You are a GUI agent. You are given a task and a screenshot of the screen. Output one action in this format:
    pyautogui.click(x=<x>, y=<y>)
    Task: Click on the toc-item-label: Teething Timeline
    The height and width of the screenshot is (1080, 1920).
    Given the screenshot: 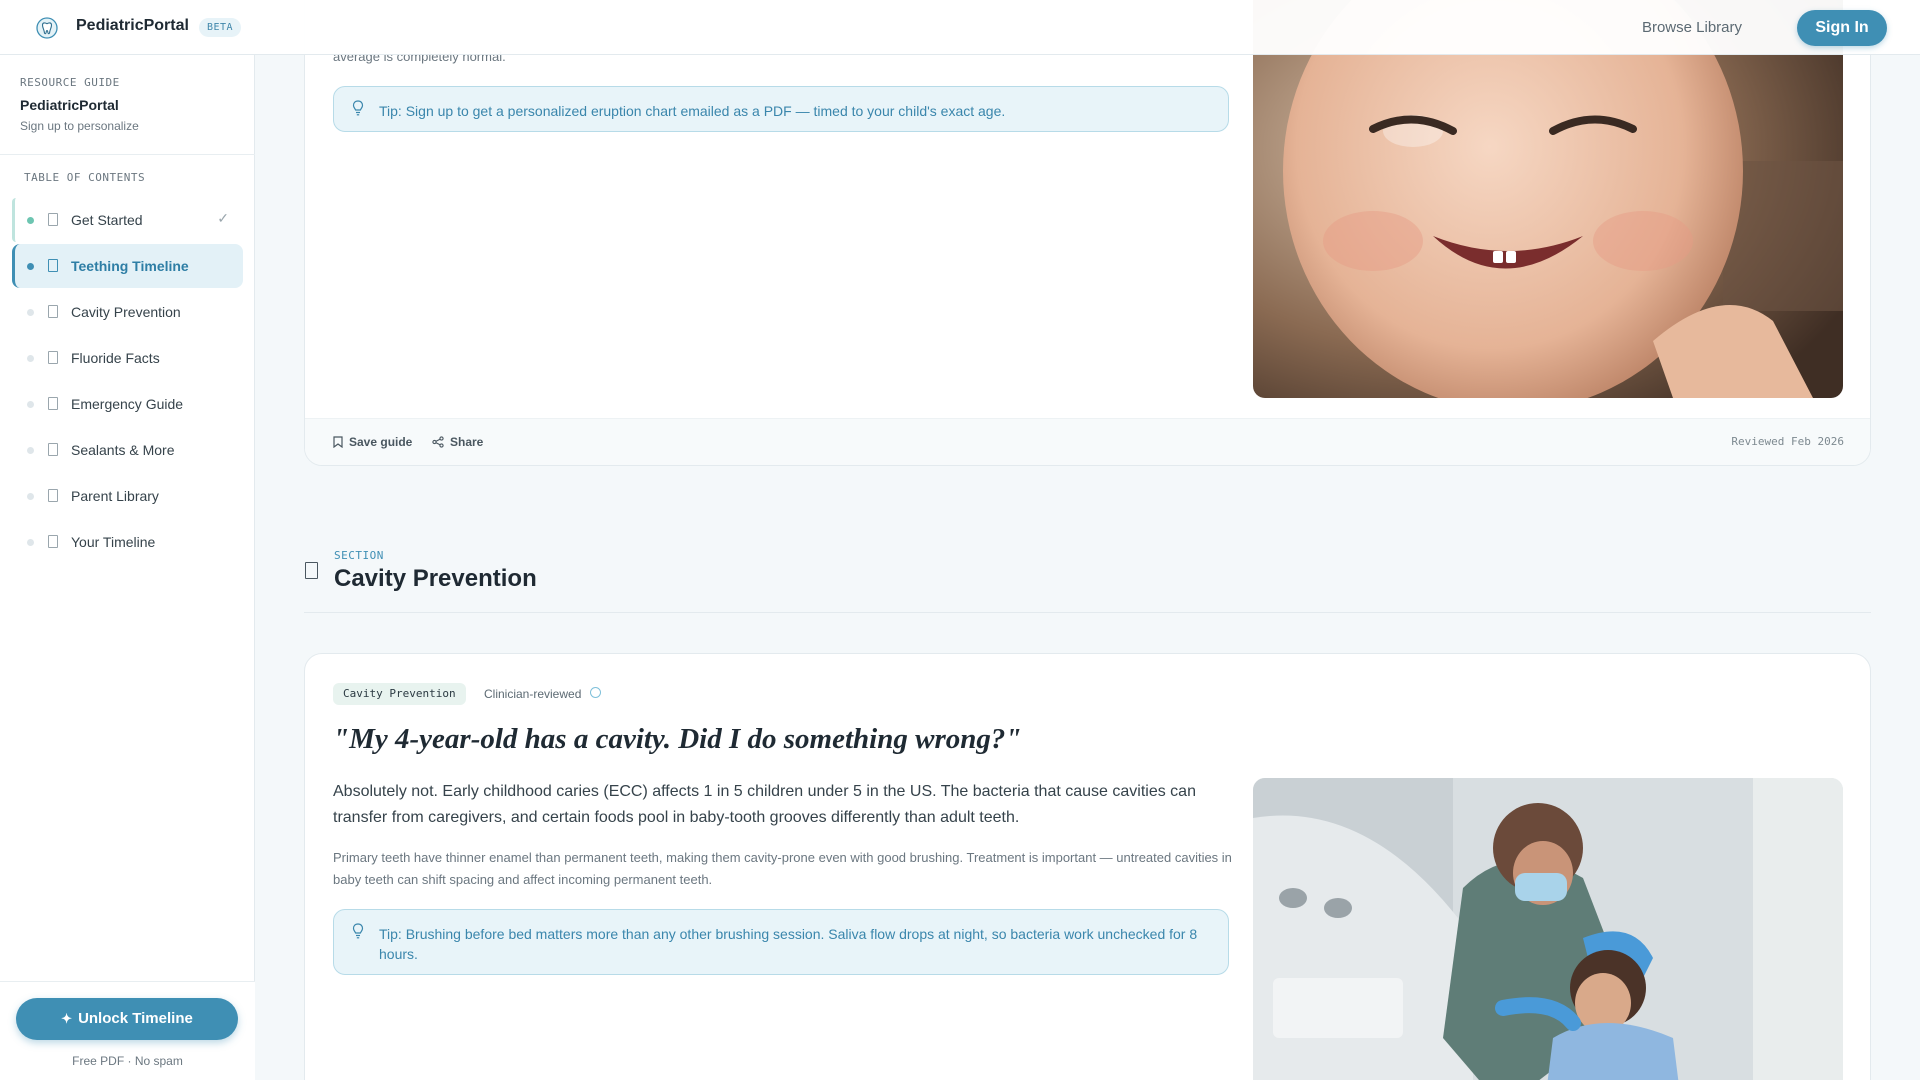 What is the action you would take?
    pyautogui.click(x=130, y=266)
    